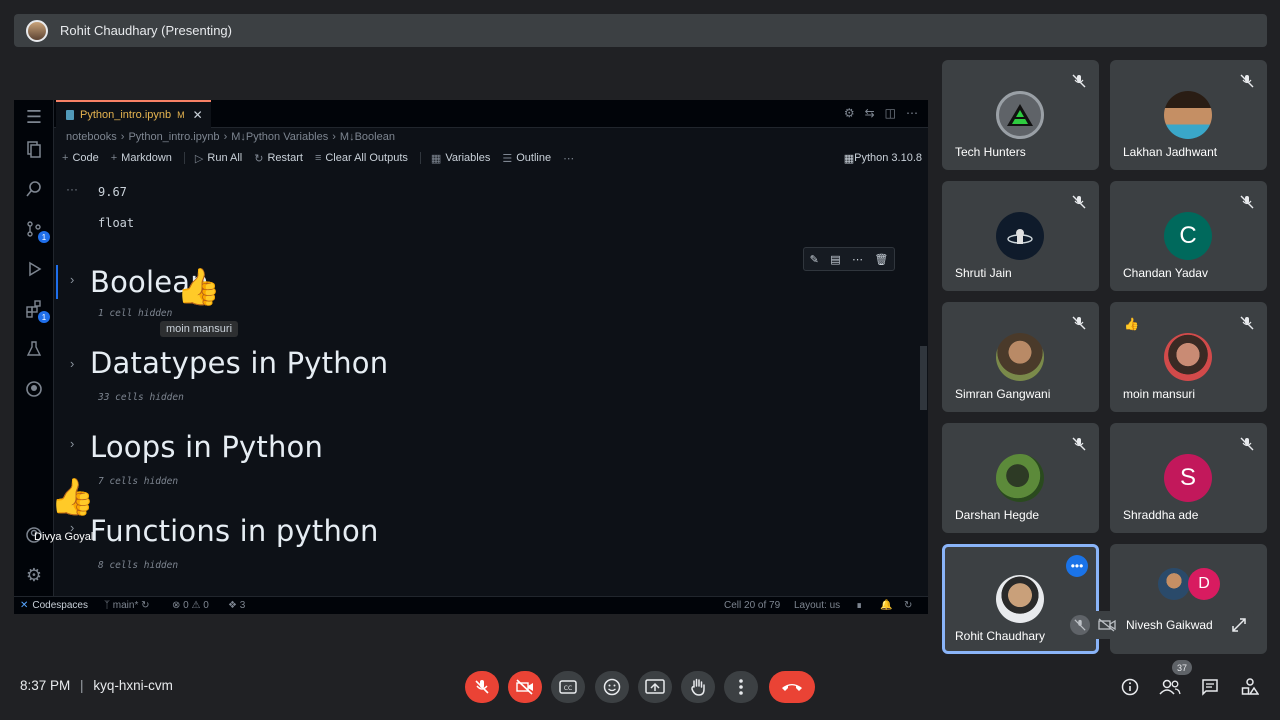  I want to click on problems-indicator: ⊗ 0 ⚠ 0, so click(190, 605).